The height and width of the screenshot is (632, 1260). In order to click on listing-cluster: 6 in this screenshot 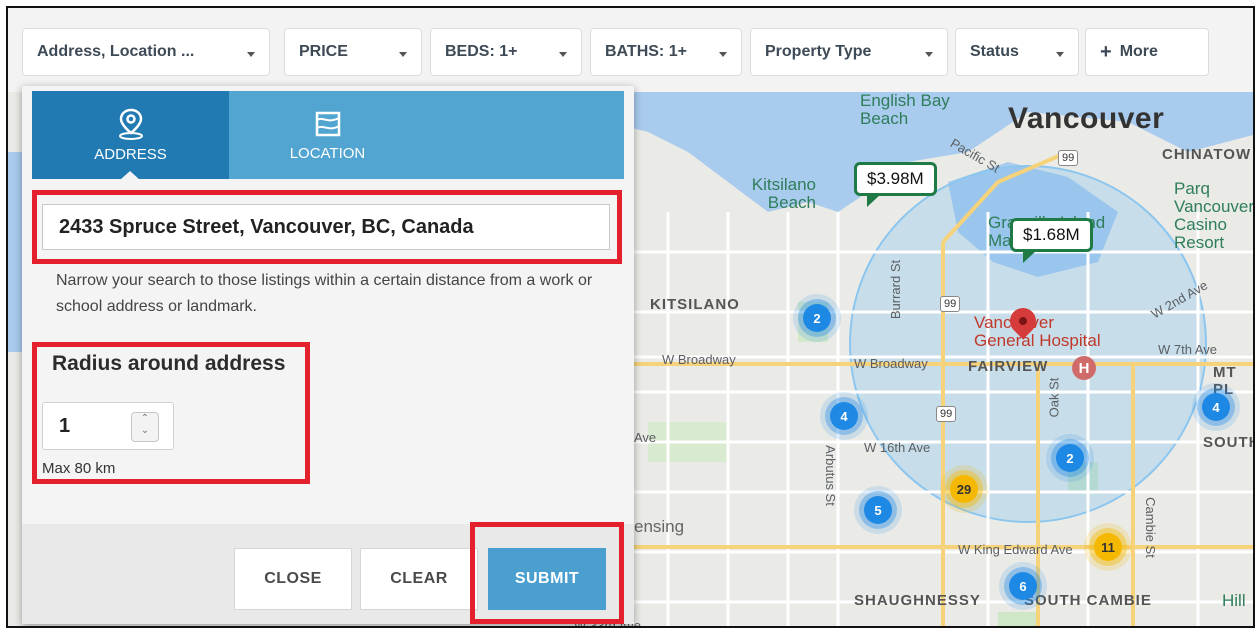, I will do `click(1023, 586)`.